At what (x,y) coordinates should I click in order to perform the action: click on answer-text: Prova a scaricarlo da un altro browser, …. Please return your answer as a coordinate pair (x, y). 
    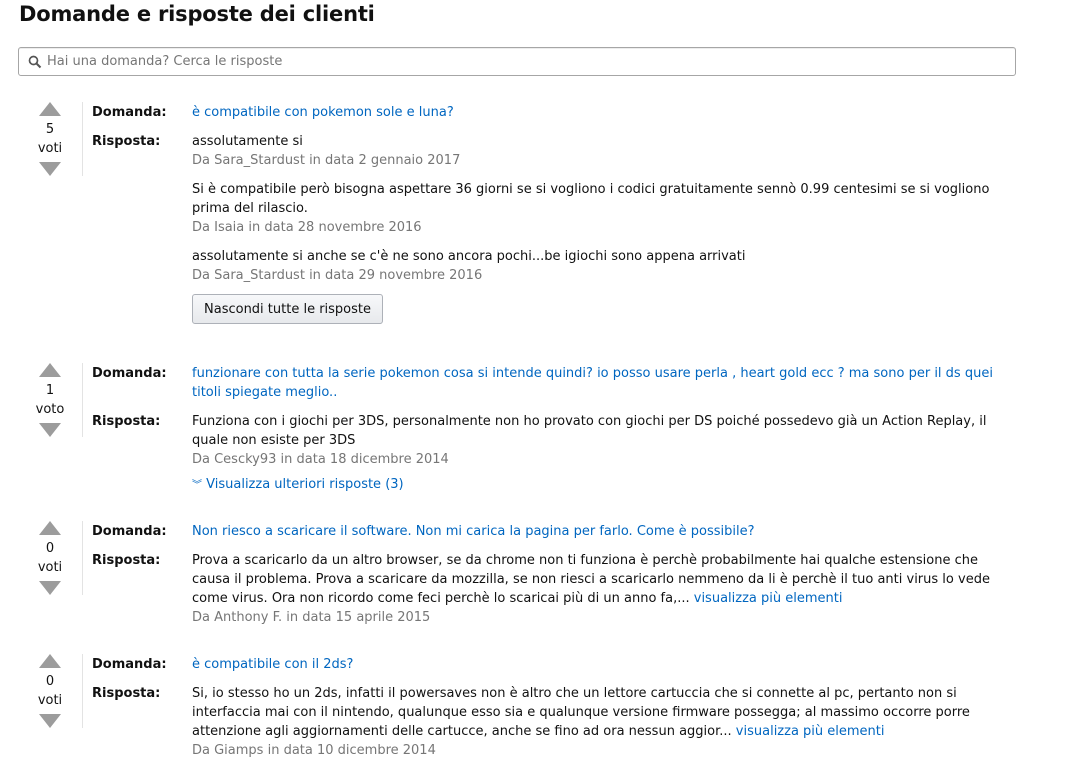
    Looking at the image, I should click on (599, 579).